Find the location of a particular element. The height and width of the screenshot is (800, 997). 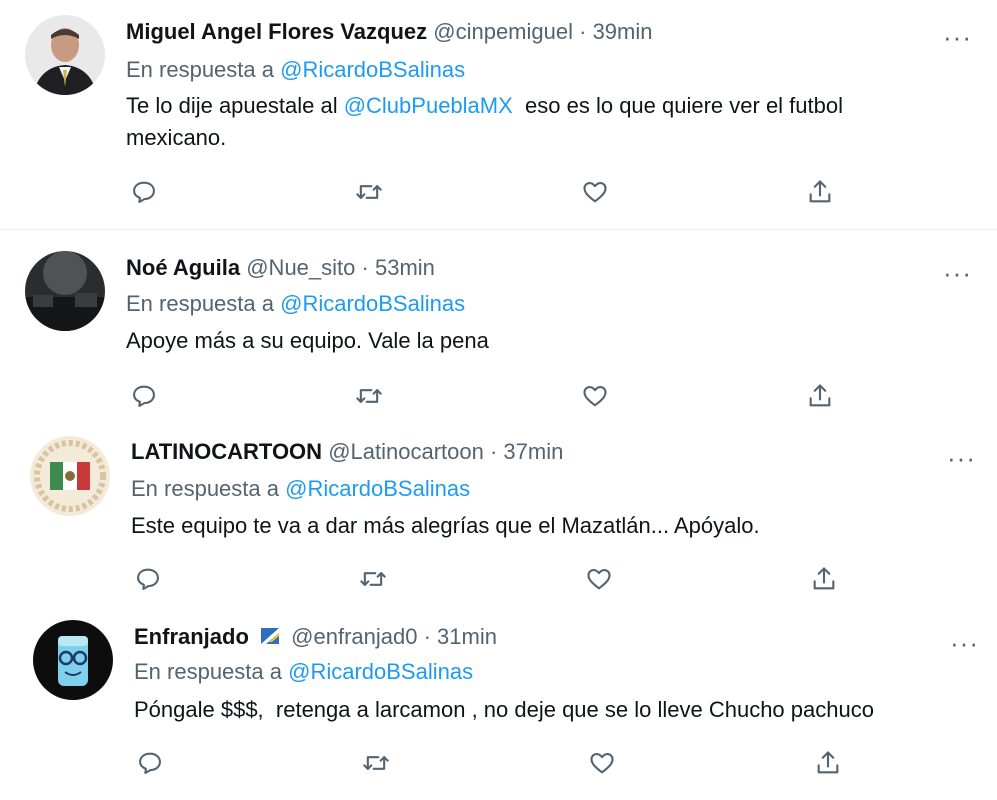

tweet-text-part: mexicano. is located at coordinates (176, 137).